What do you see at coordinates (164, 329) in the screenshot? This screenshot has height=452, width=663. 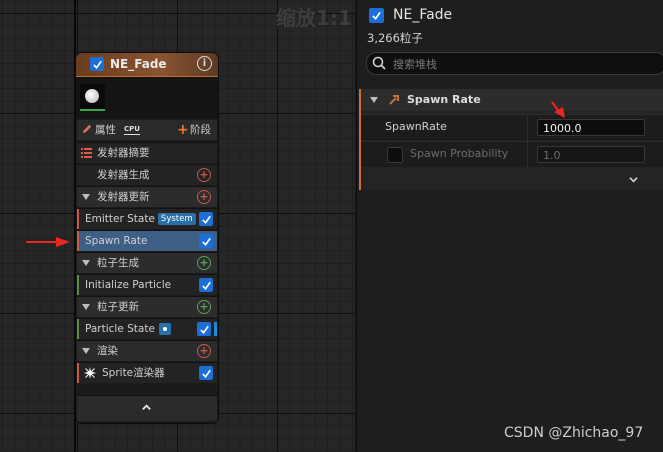 I see `particle-state-tag` at bounding box center [164, 329].